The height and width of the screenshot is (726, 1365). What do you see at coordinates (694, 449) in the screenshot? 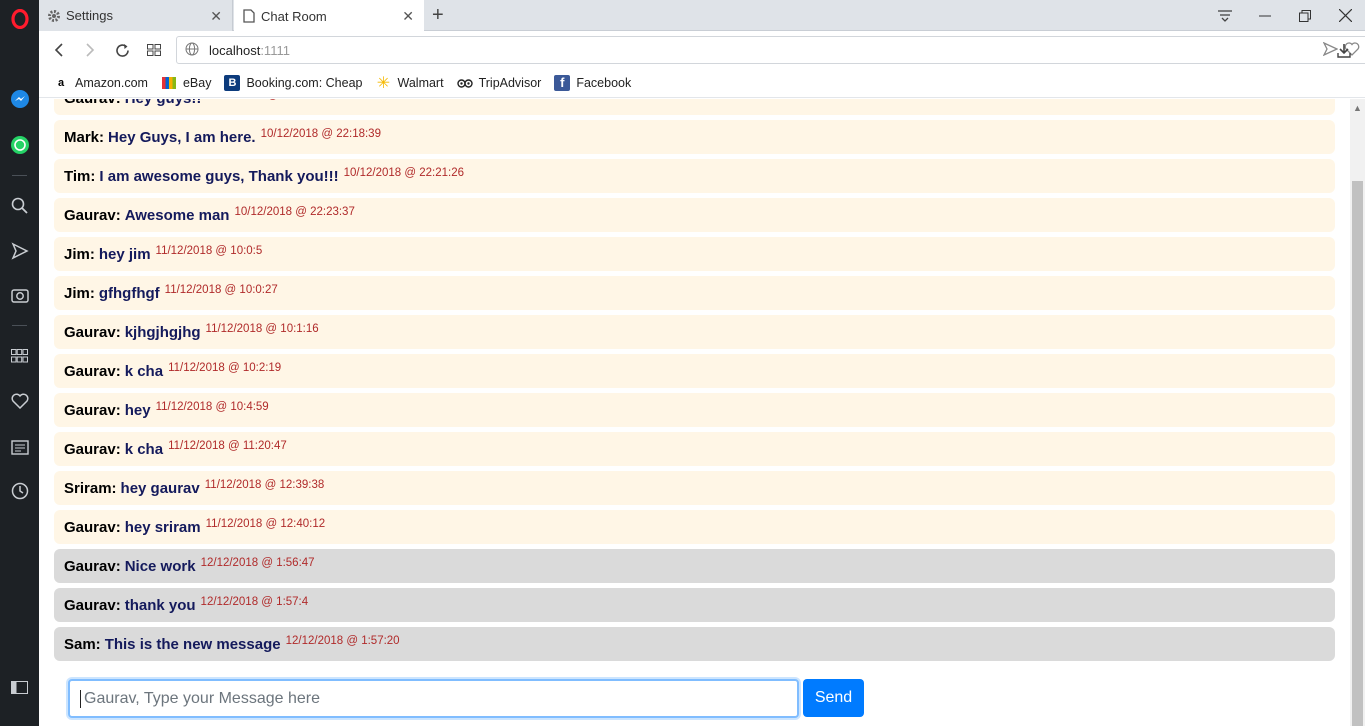
I see `chat-message: Gaurav: k cha 11/12/2018 @ 11:20:47` at bounding box center [694, 449].